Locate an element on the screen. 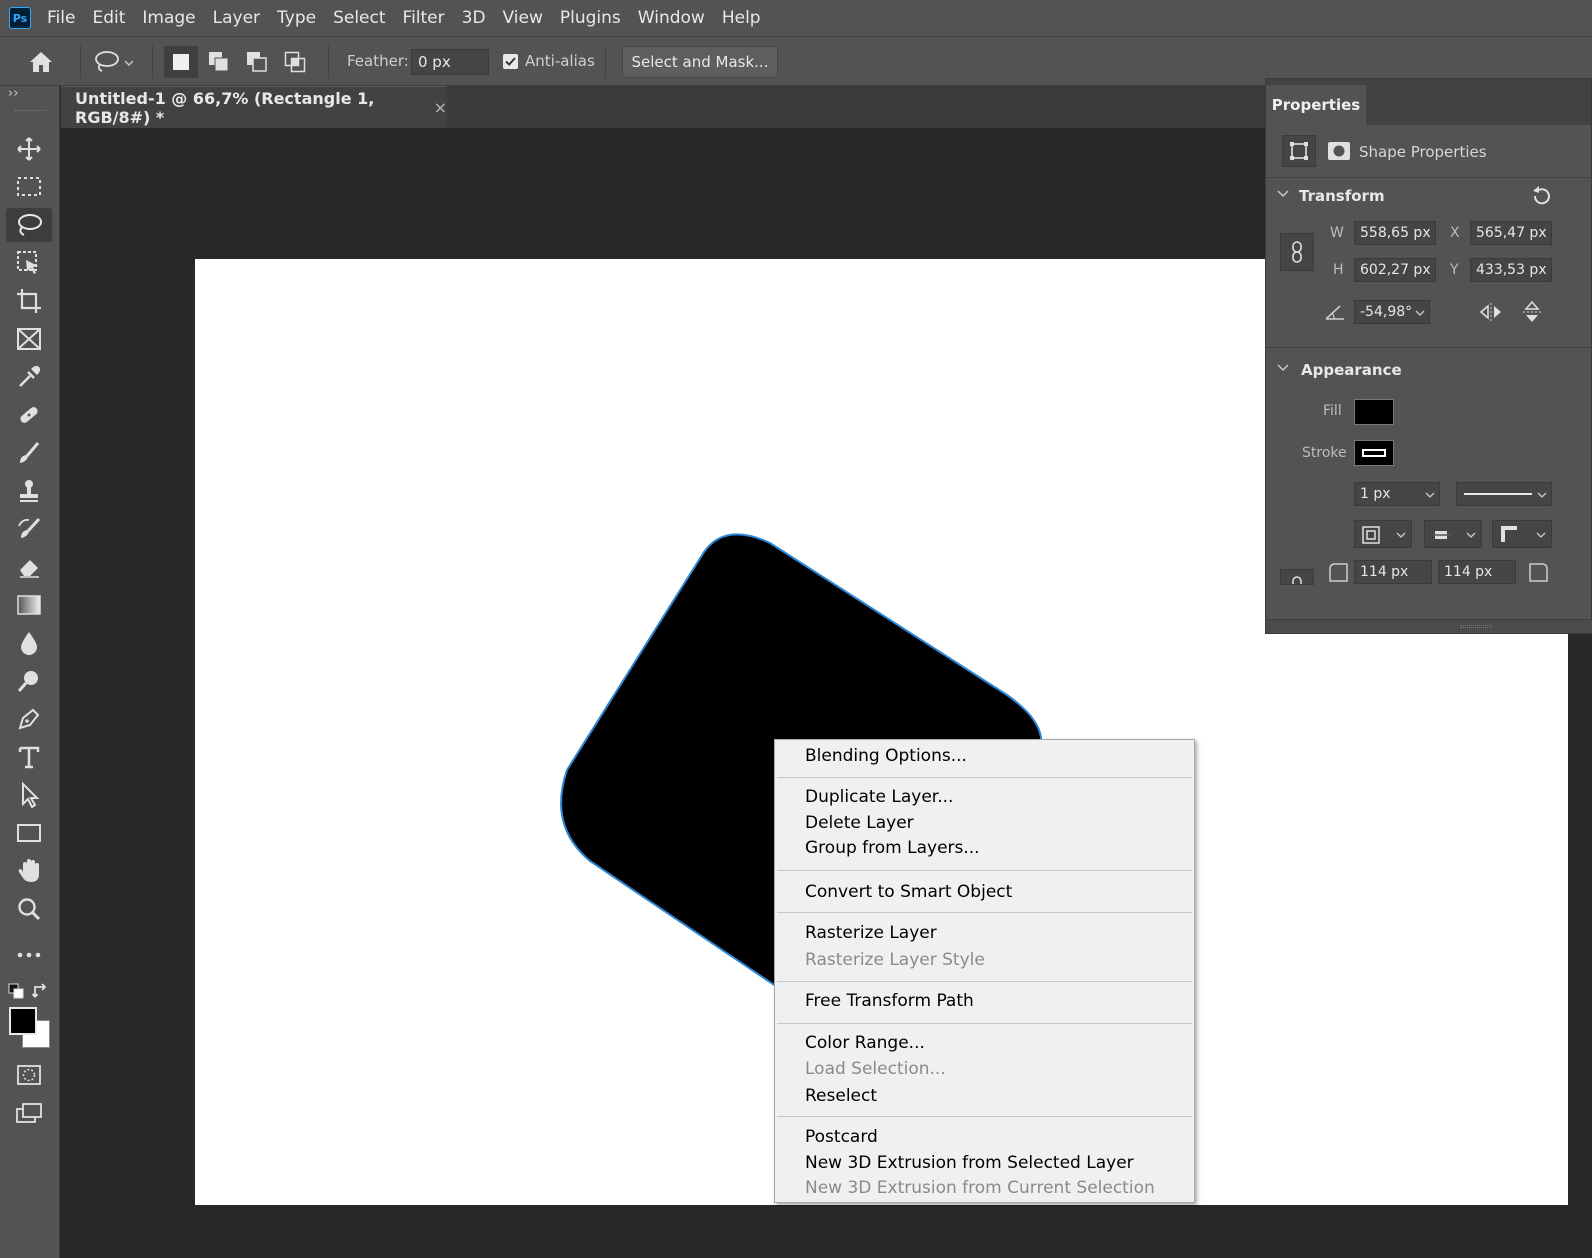  feather-input: 0 px is located at coordinates (450, 62).